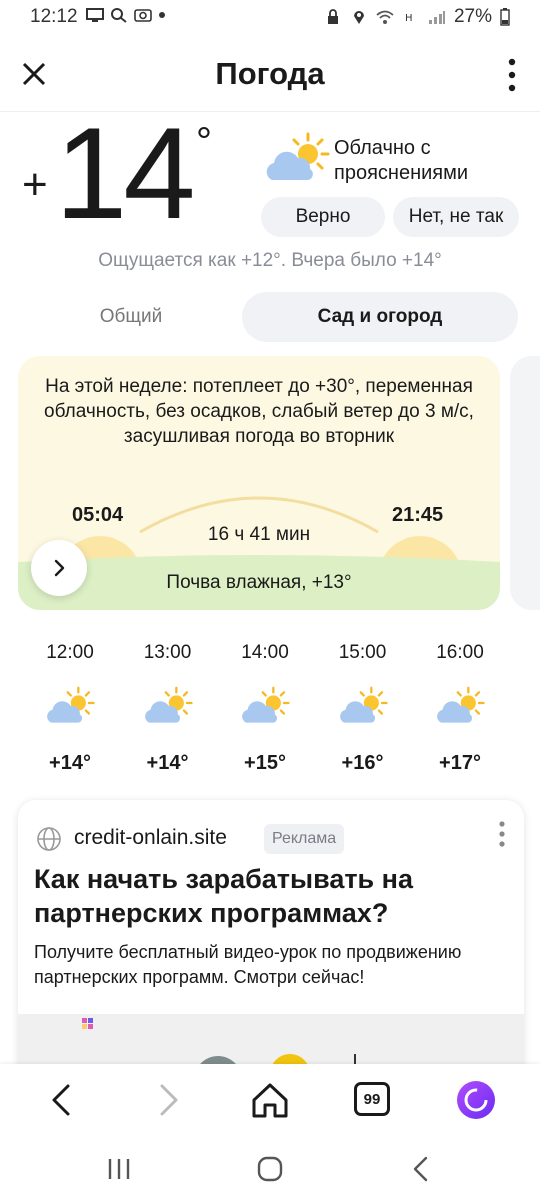  I want to click on hourly-item: 14:00 +15°, so click(265, 708).